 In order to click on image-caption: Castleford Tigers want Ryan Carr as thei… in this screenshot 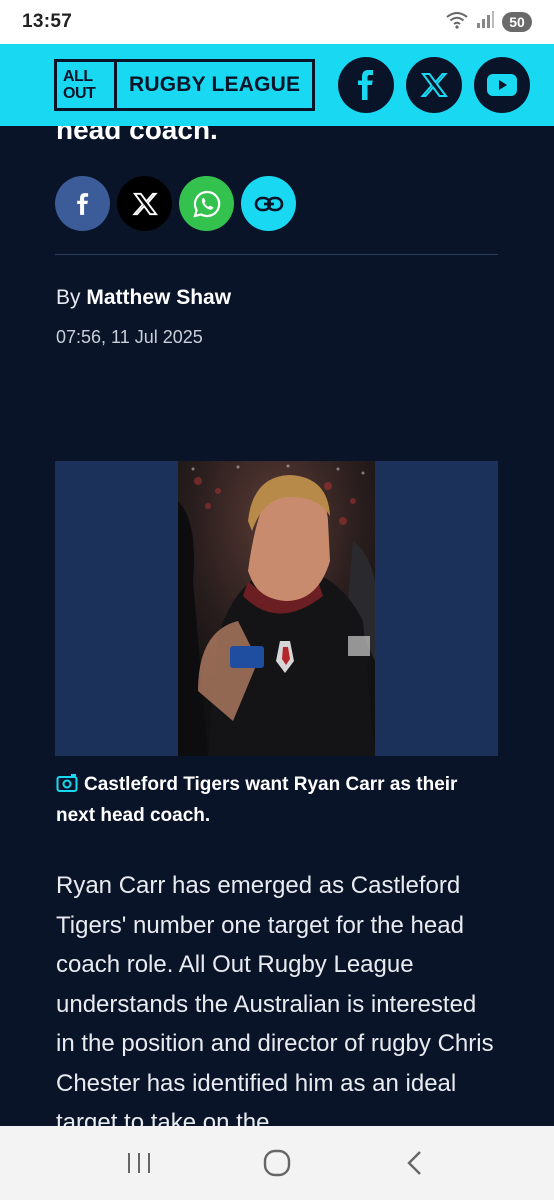, I will do `click(276, 800)`.